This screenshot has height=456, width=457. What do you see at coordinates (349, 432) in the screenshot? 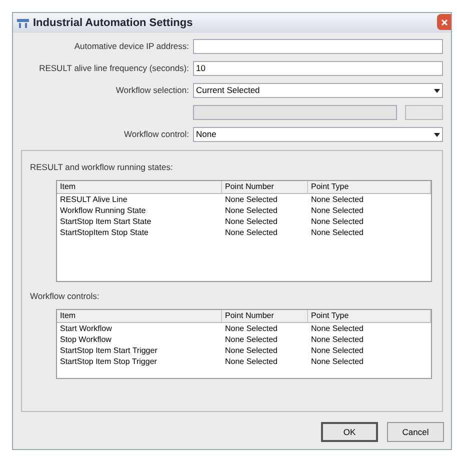
I see `ok-button: OK` at bounding box center [349, 432].